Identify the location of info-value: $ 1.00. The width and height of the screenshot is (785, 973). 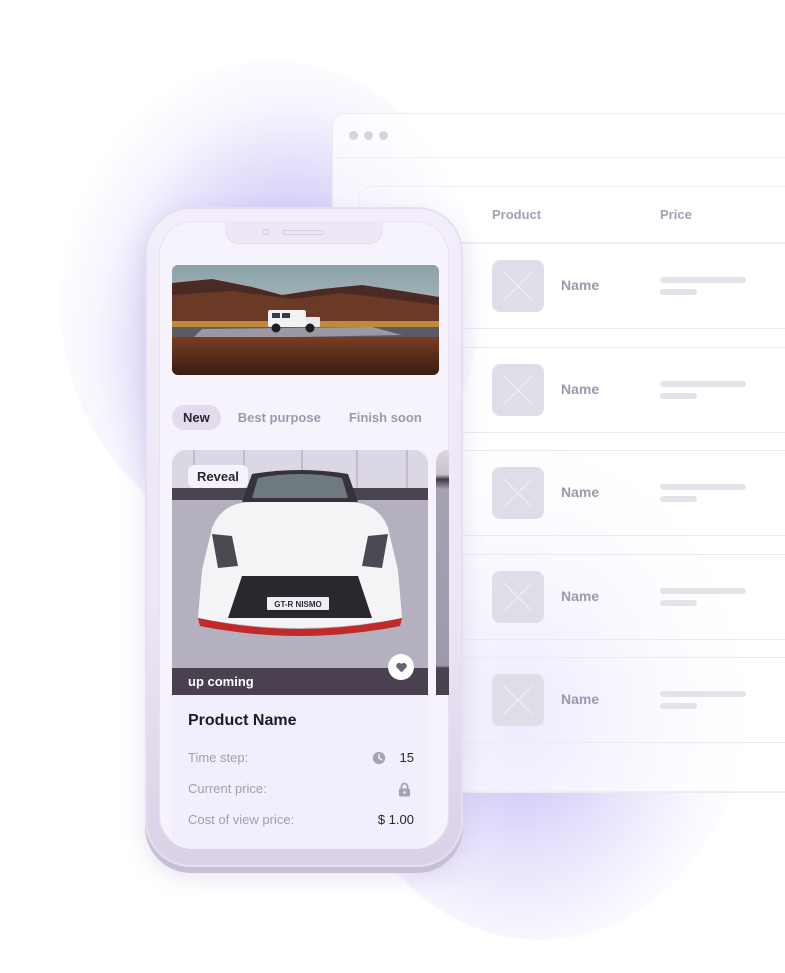
(395, 819).